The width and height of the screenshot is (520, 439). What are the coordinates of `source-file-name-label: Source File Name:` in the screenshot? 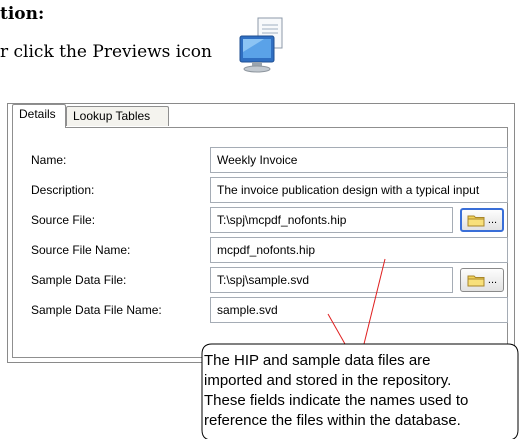 It's located at (81, 250).